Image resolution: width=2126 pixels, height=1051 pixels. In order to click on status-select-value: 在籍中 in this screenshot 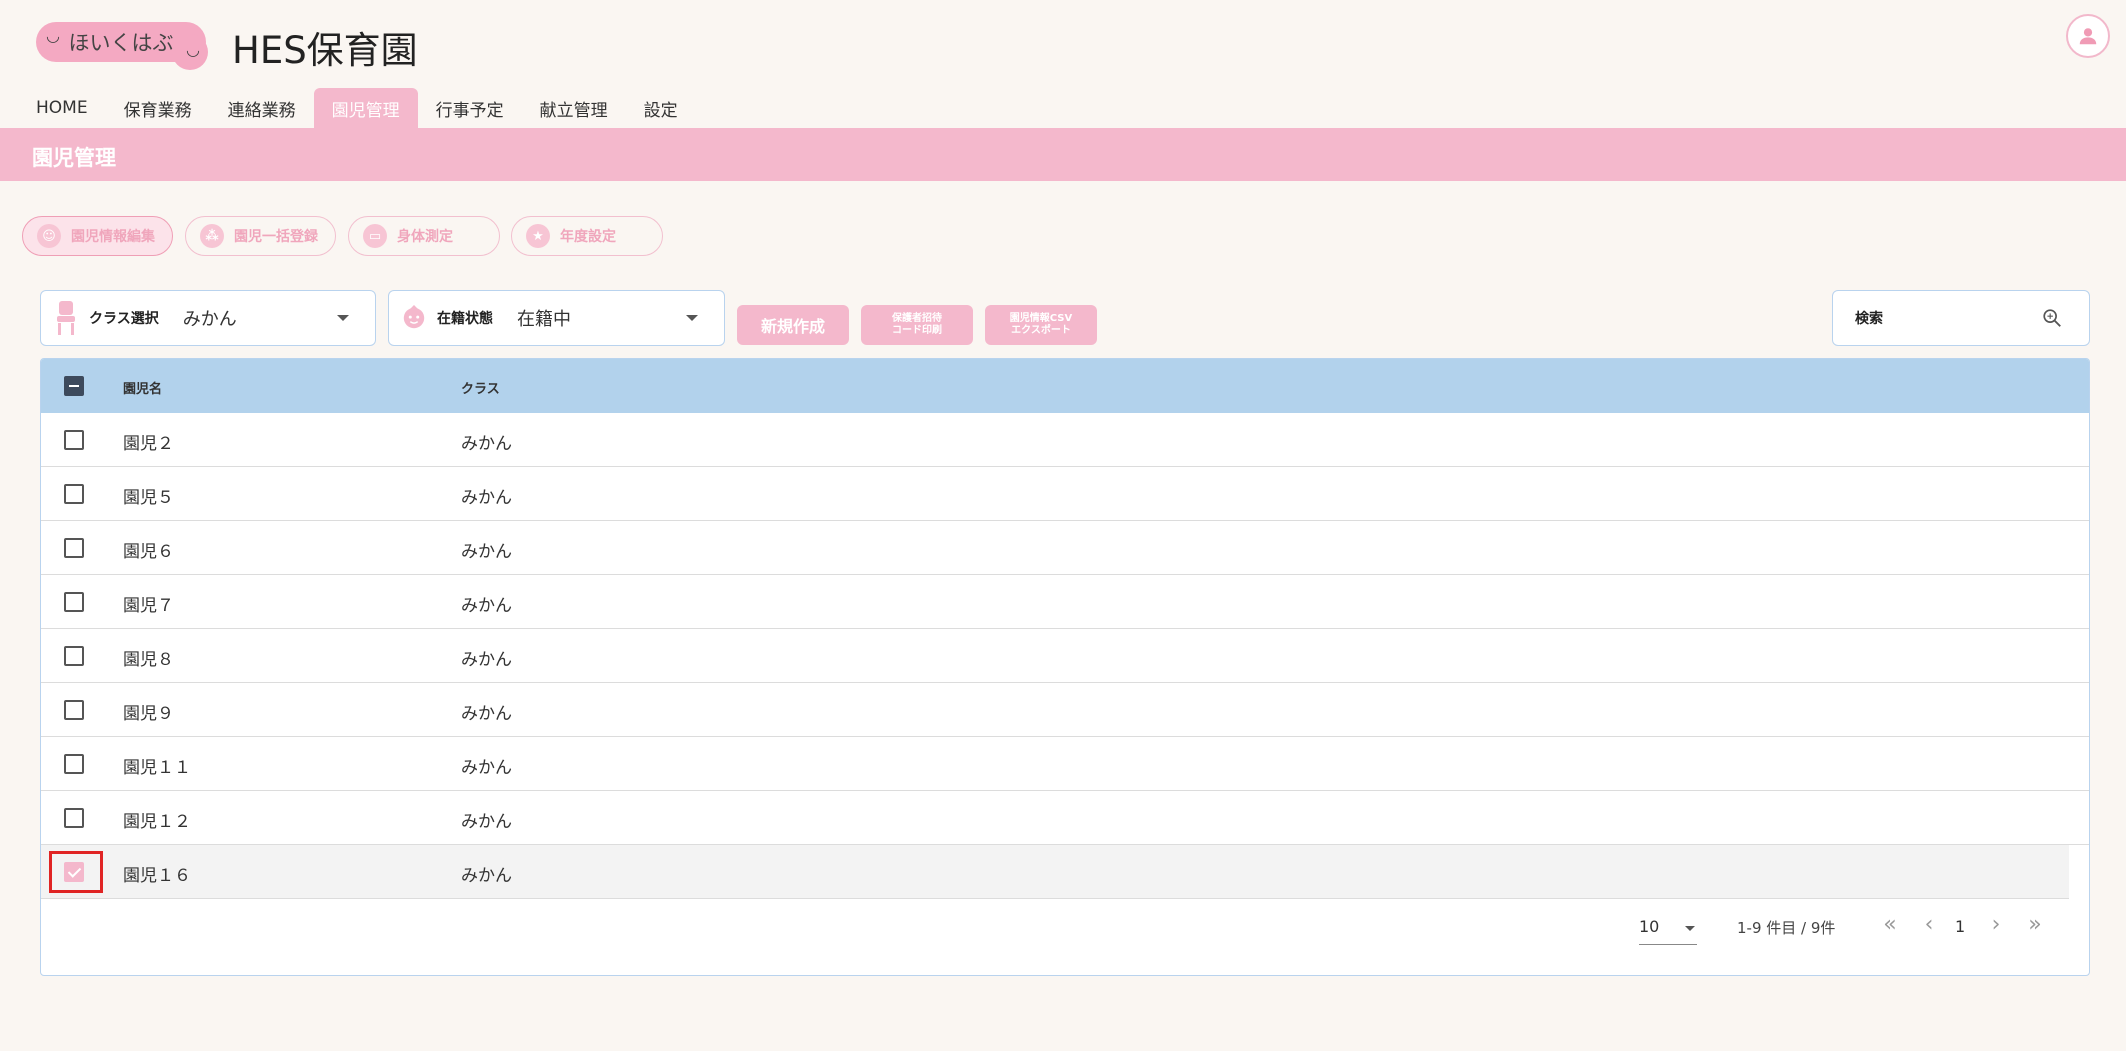, I will do `click(544, 319)`.